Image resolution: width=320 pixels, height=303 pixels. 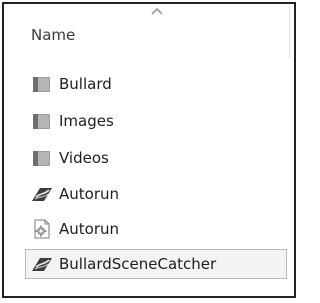 I want to click on column-divider, so click(x=289, y=32).